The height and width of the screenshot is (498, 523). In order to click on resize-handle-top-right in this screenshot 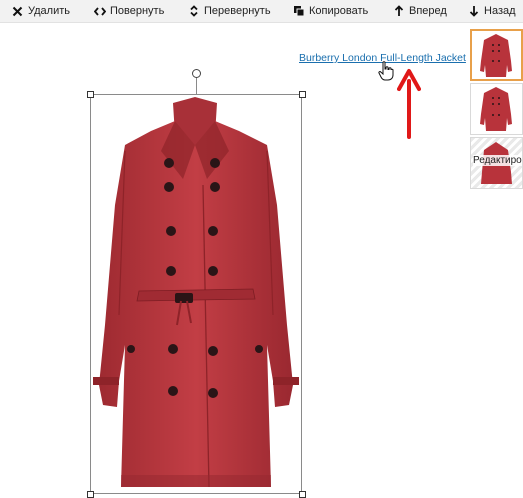, I will do `click(302, 94)`.